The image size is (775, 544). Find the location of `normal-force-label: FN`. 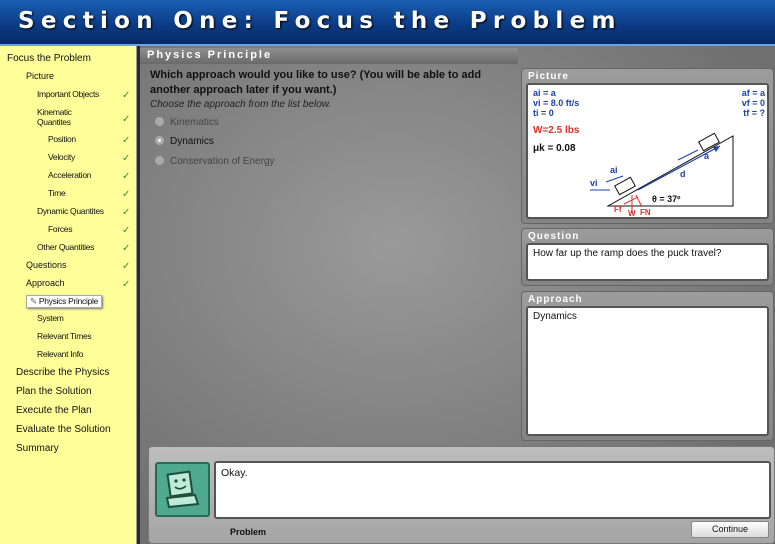

normal-force-label: FN is located at coordinates (645, 212).